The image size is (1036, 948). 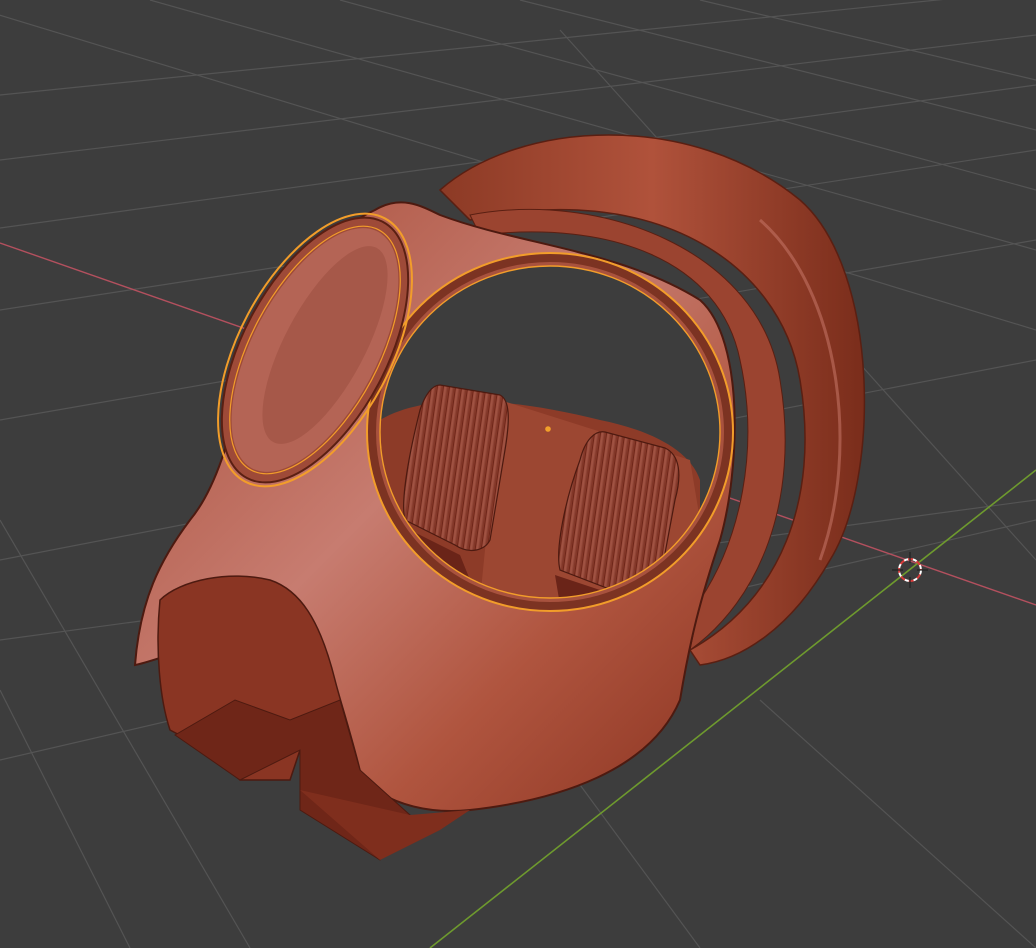 I want to click on object-origin-icon, so click(x=548, y=429).